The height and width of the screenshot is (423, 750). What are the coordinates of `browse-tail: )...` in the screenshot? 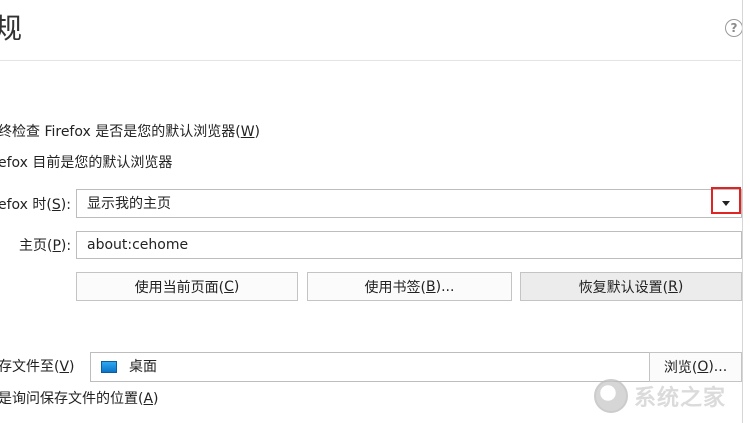 It's located at (718, 367).